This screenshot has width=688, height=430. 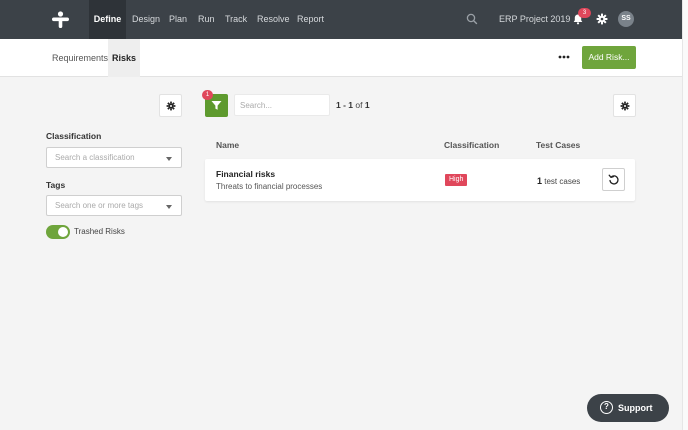 I want to click on test-cases-number: 1, so click(x=540, y=181).